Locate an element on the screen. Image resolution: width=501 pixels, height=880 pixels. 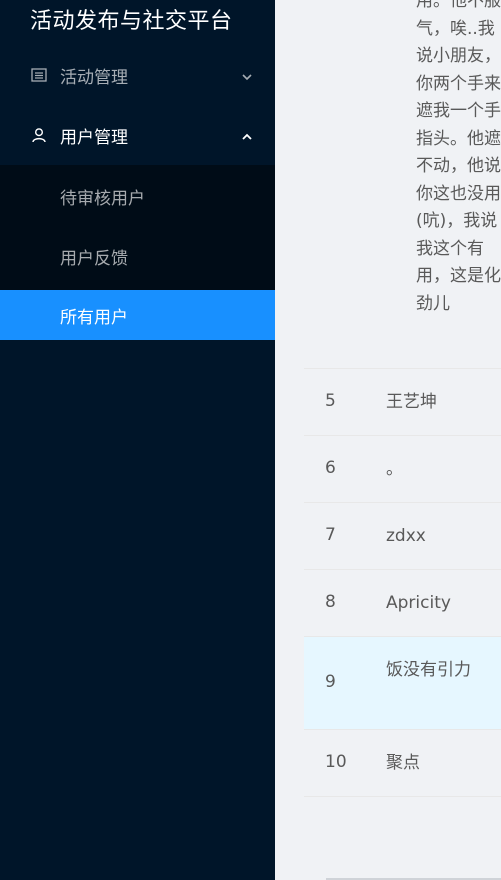
sidebar-item-label: 用户反馈 is located at coordinates (94, 258).